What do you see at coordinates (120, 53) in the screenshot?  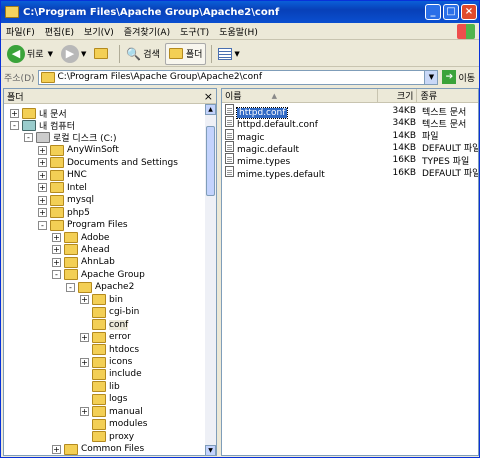 I see `toolbar-separator` at bounding box center [120, 53].